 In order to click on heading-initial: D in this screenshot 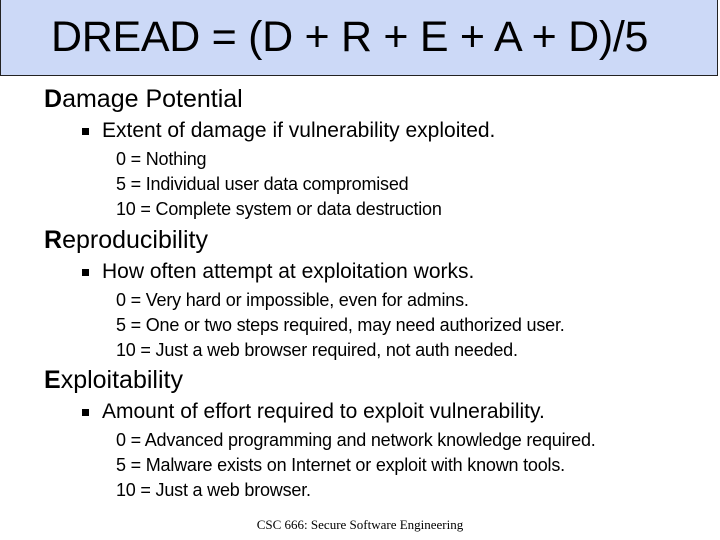, I will do `click(53, 99)`.